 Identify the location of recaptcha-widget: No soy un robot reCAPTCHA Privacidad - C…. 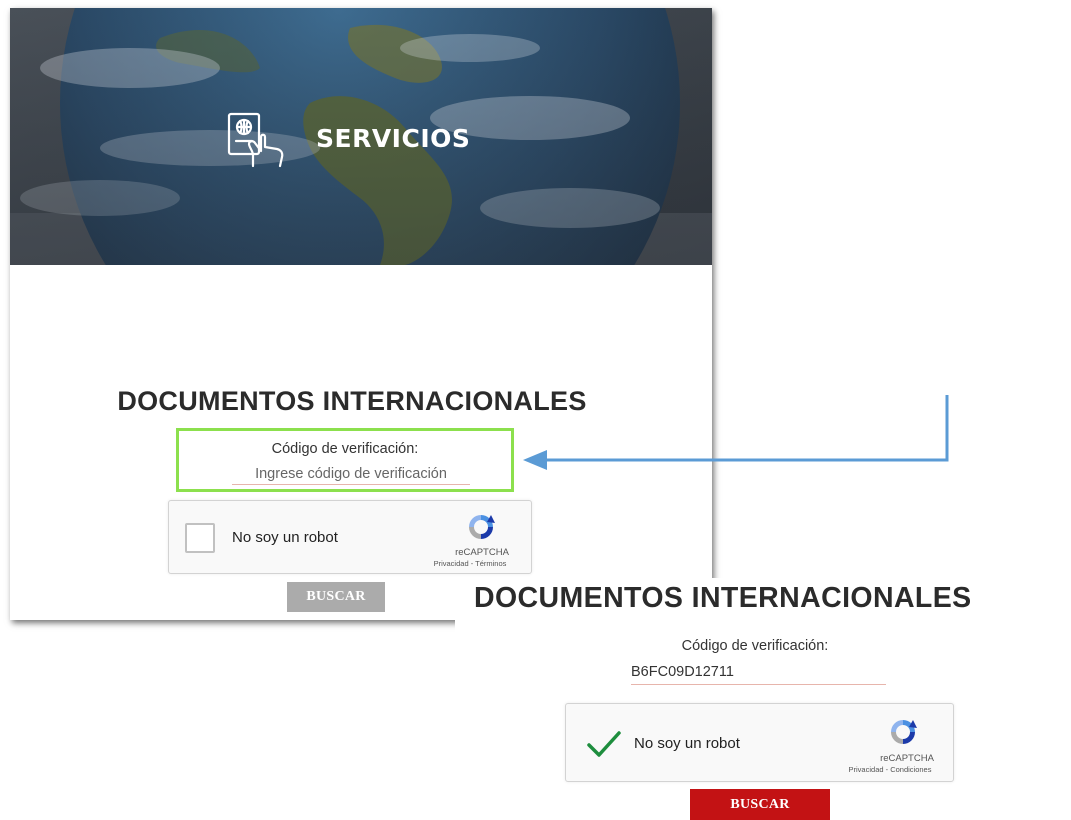
(759, 742).